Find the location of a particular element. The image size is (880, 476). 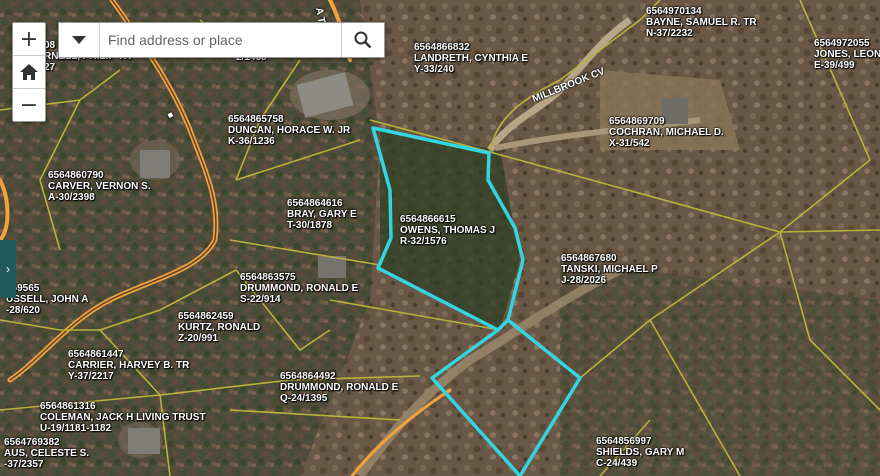

home-button is located at coordinates (29, 72).